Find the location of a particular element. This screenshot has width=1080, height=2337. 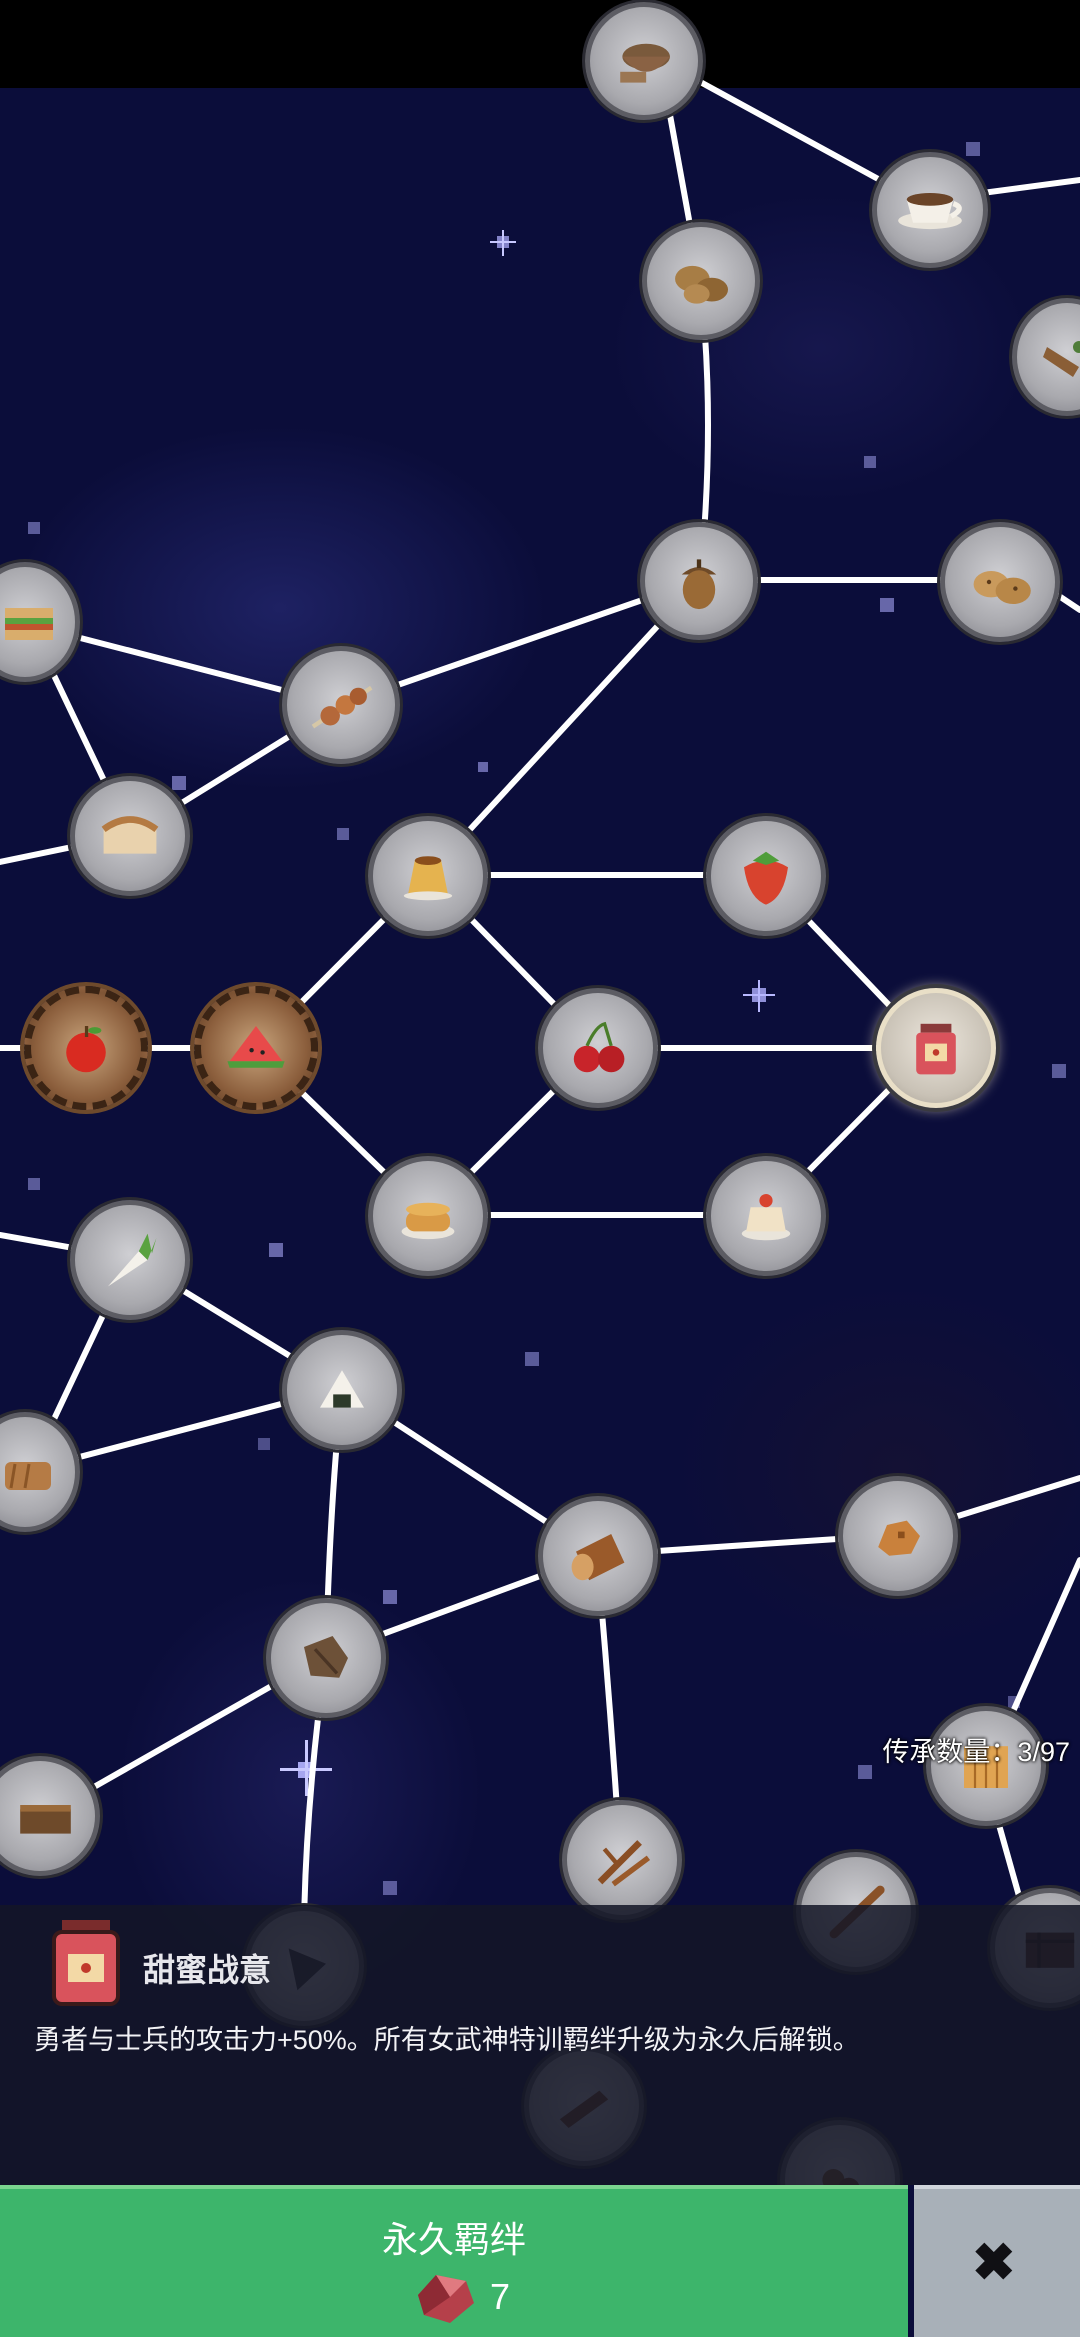

brick-icon is located at coordinates (45, 1819).